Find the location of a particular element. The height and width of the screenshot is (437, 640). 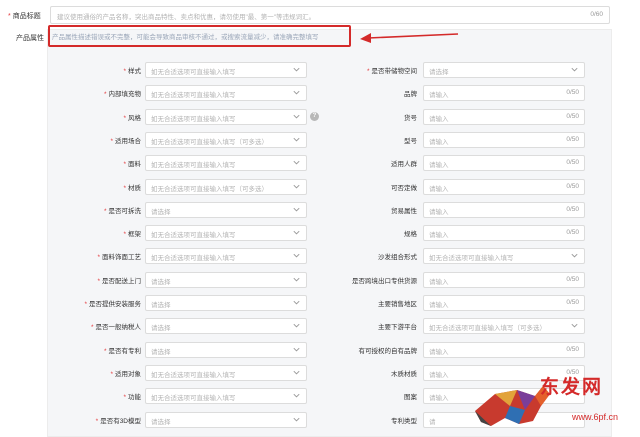

field-placeholder: 请 is located at coordinates (432, 422).